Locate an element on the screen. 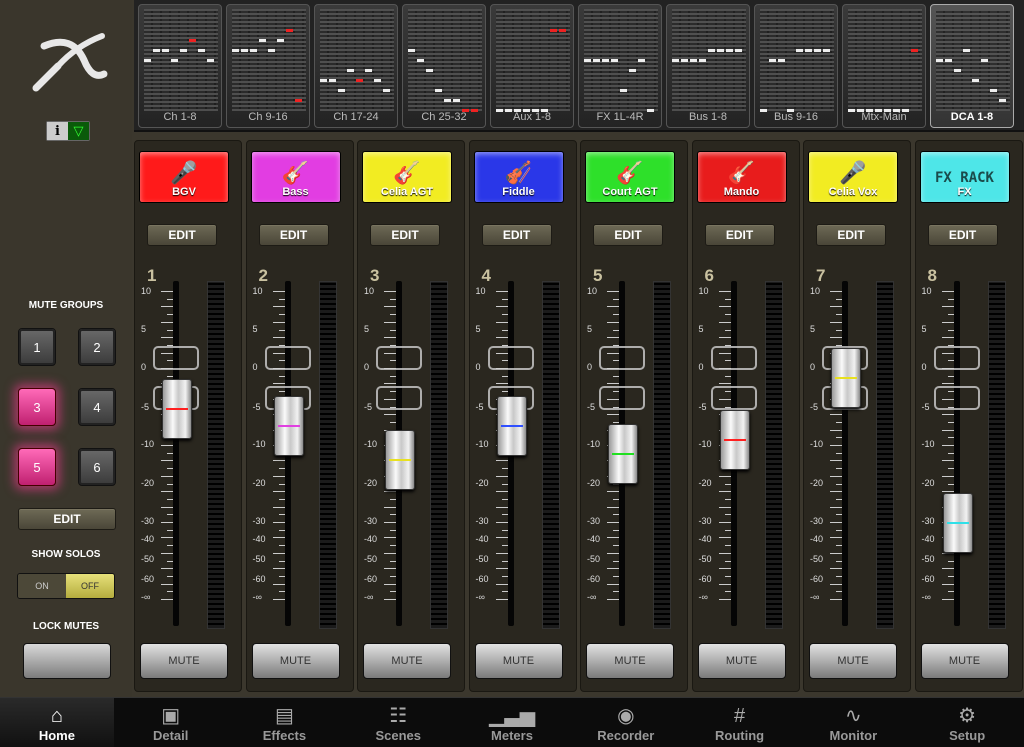 The image size is (1024, 747). channel-8-name-button: FX RACK FX is located at coordinates (964, 177).